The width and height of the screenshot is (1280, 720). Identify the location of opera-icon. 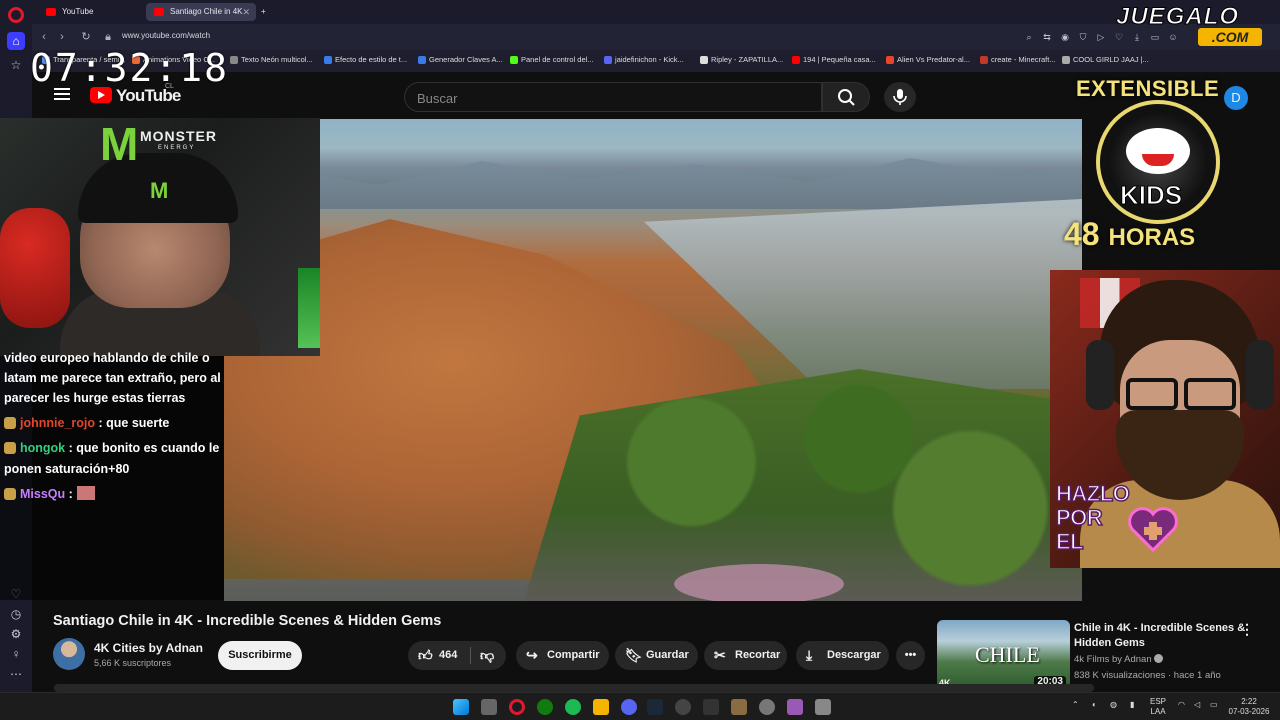
(517, 707).